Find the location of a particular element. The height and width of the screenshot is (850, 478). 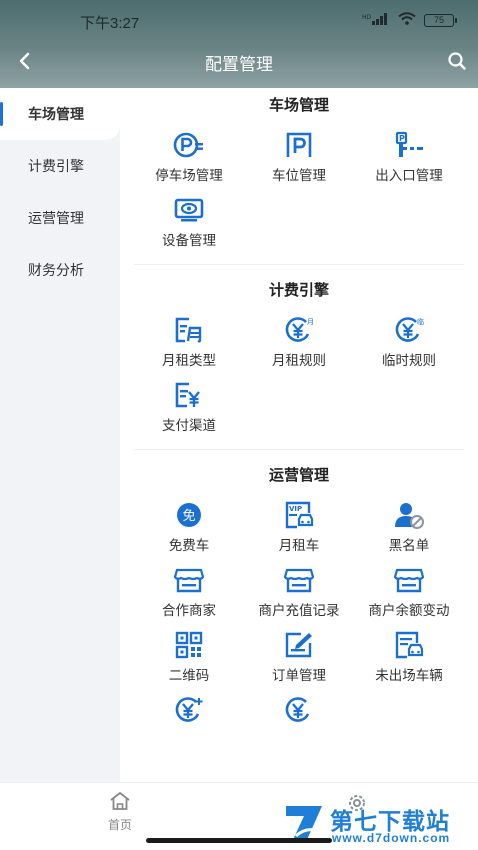

payment-channel-icon is located at coordinates (187, 395).